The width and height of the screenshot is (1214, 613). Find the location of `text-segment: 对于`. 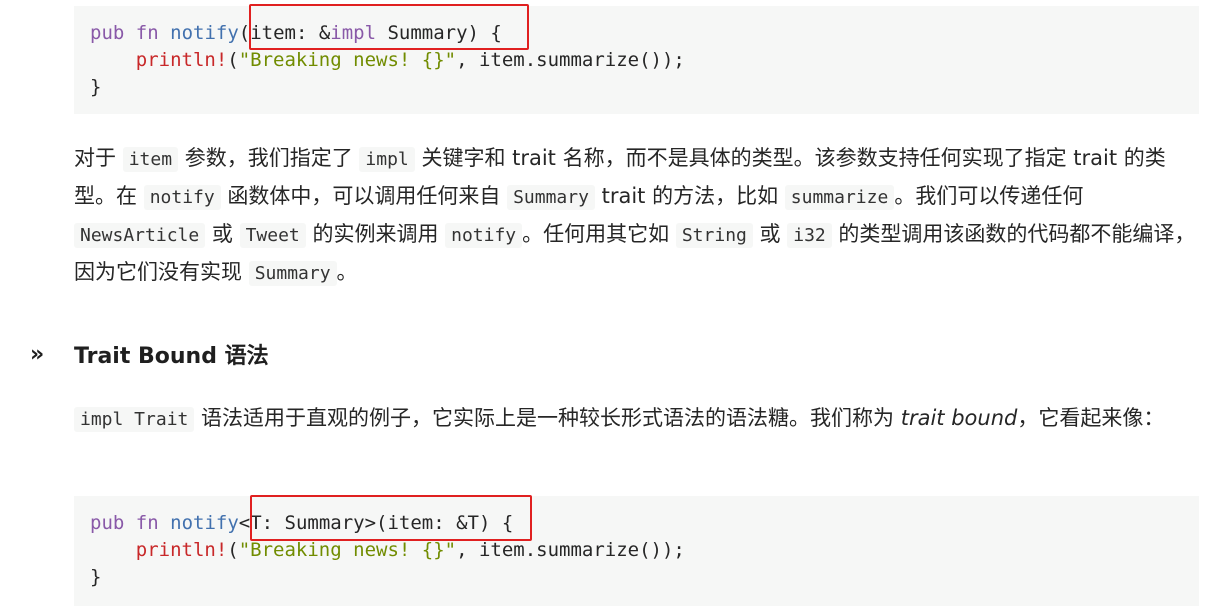

text-segment: 对于 is located at coordinates (98, 158).